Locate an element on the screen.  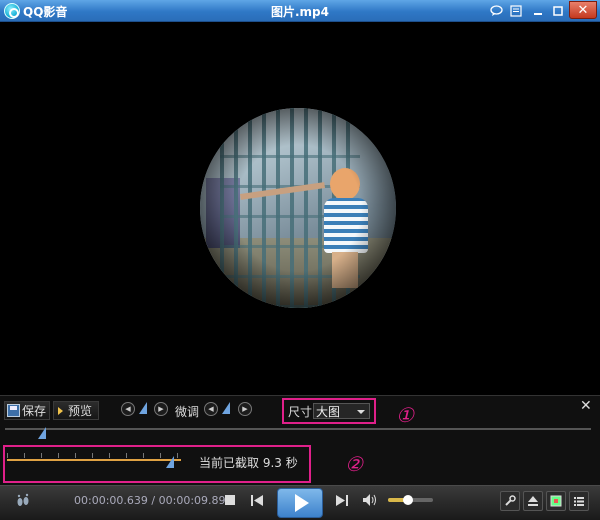
skip-back-icon is located at coordinates (257, 500).